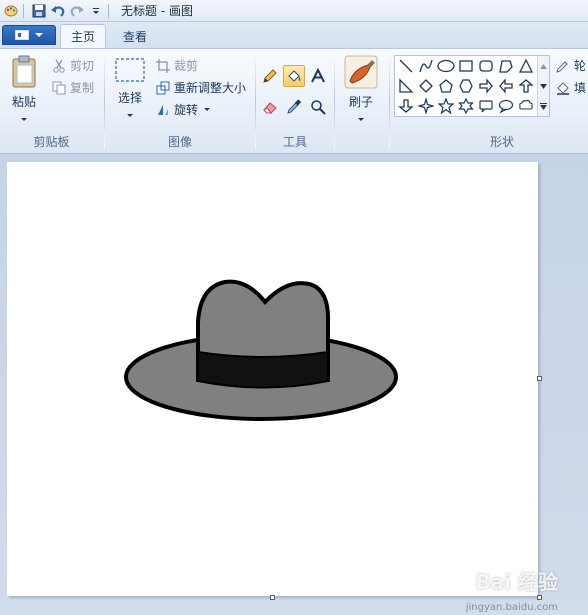 This screenshot has height=615, width=588. What do you see at coordinates (11, 11) in the screenshot?
I see `paint-app-icon` at bounding box center [11, 11].